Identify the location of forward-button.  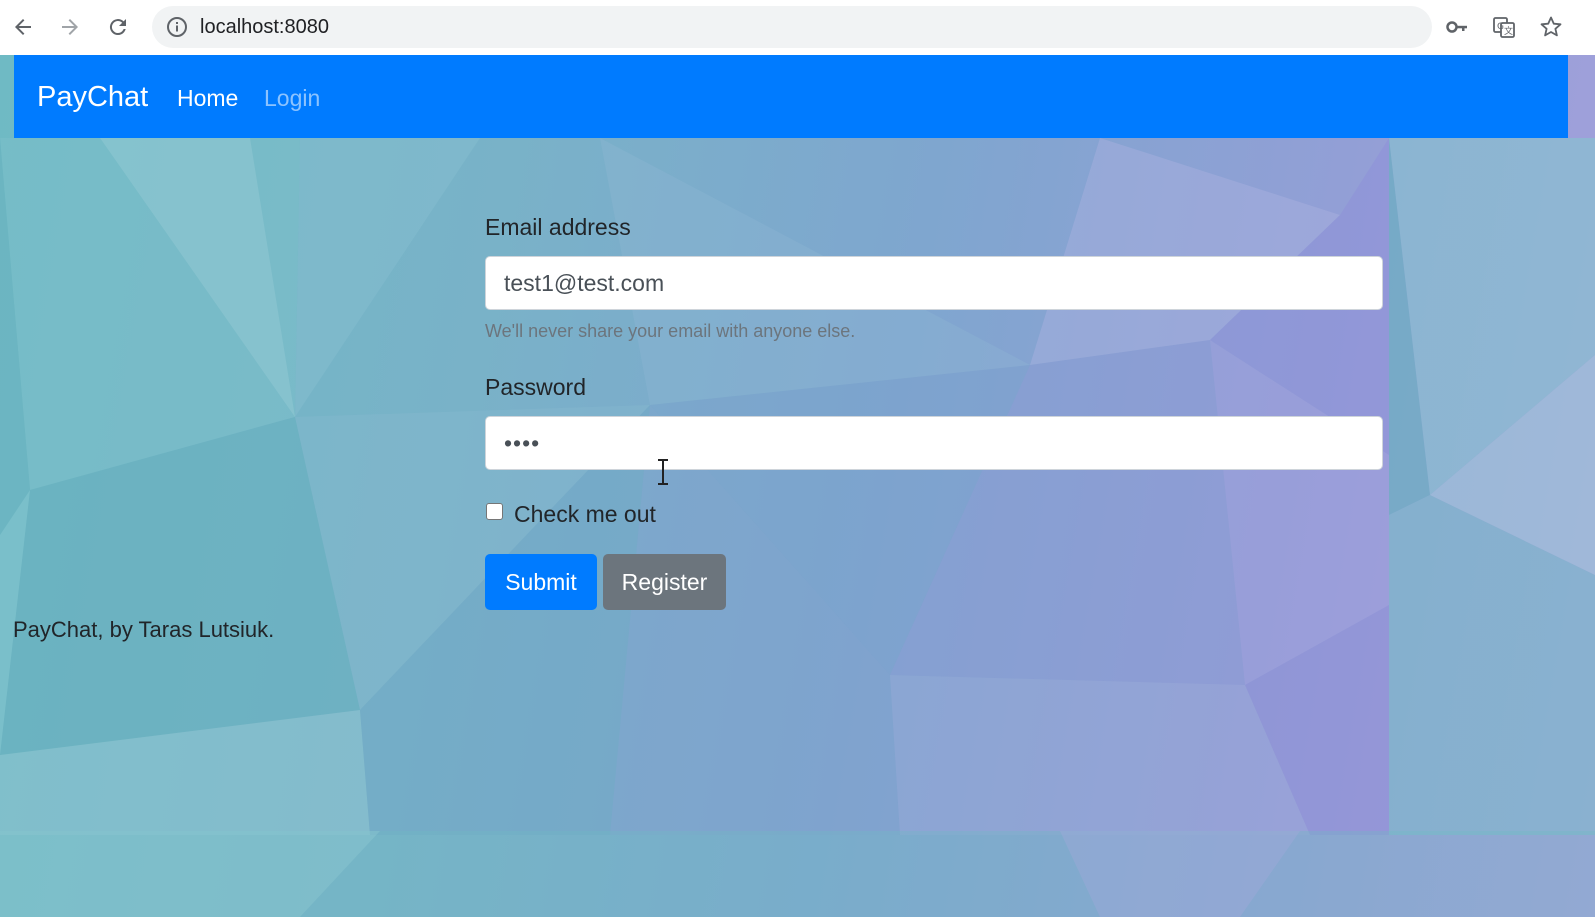
(70, 27).